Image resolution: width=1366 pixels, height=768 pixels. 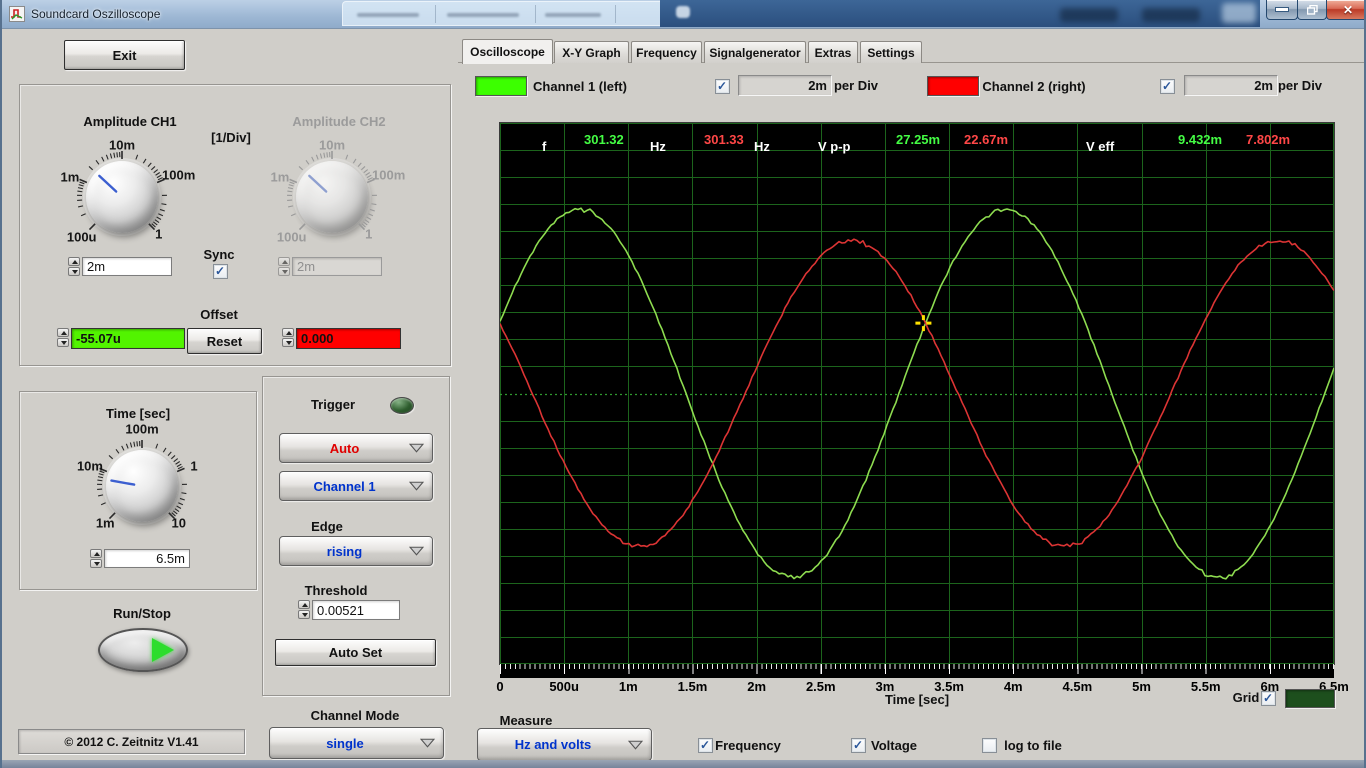 I want to click on restore-icon, so click(x=1312, y=9).